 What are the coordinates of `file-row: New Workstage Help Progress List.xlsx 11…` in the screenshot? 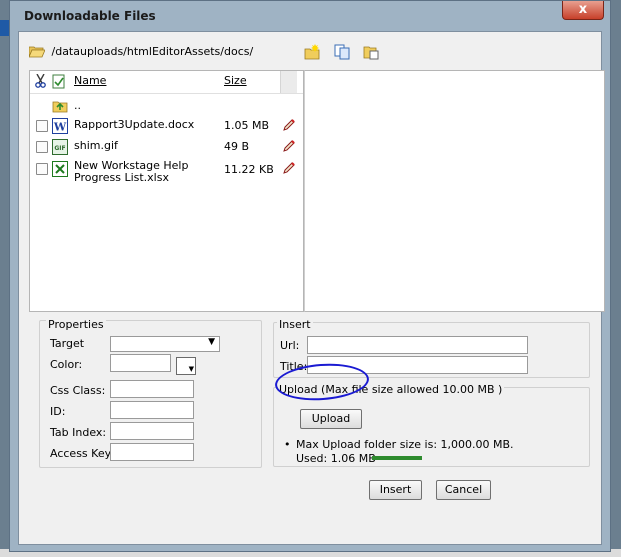 It's located at (162, 171).